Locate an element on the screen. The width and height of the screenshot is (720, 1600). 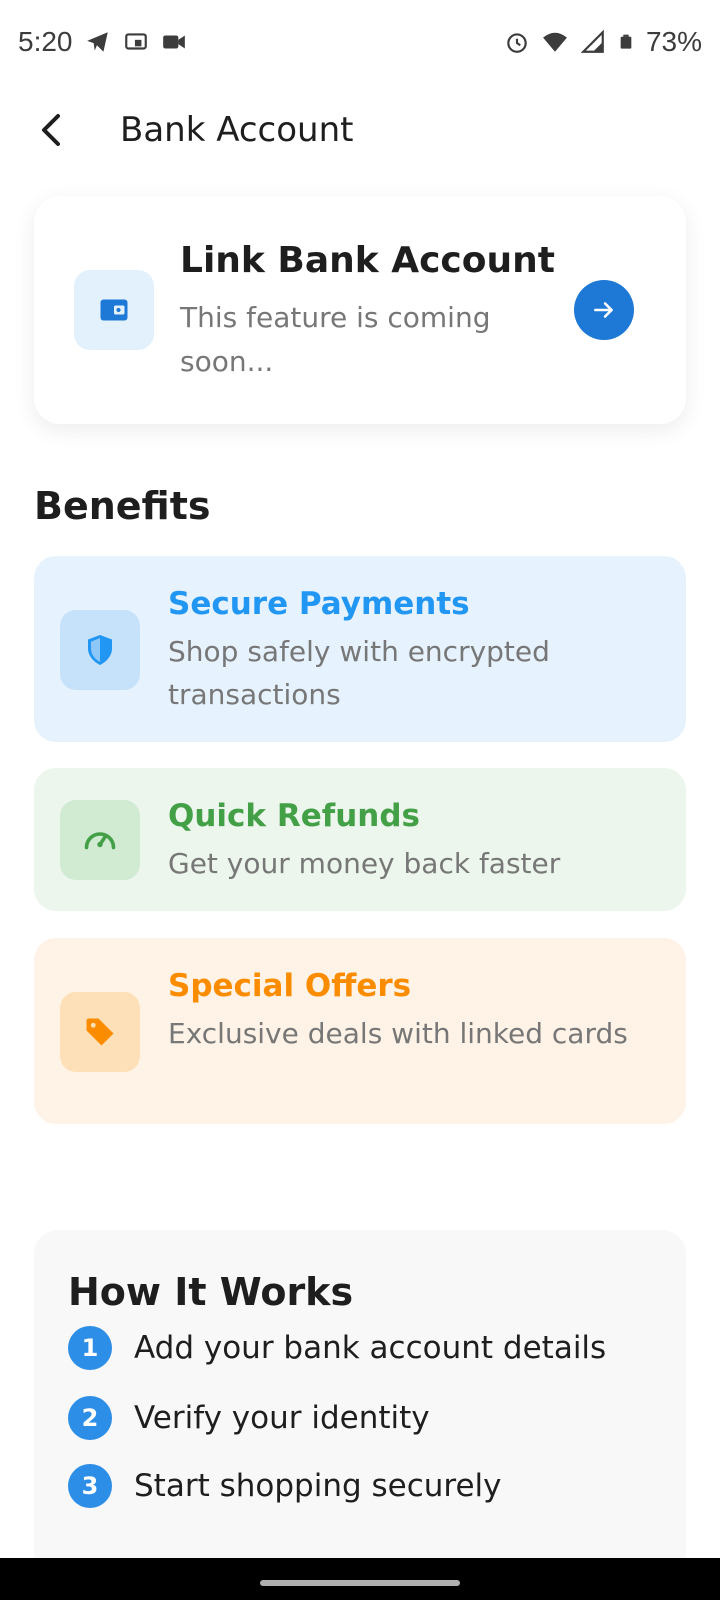
step-item: 3 Start shopping securely is located at coordinates (285, 1486).